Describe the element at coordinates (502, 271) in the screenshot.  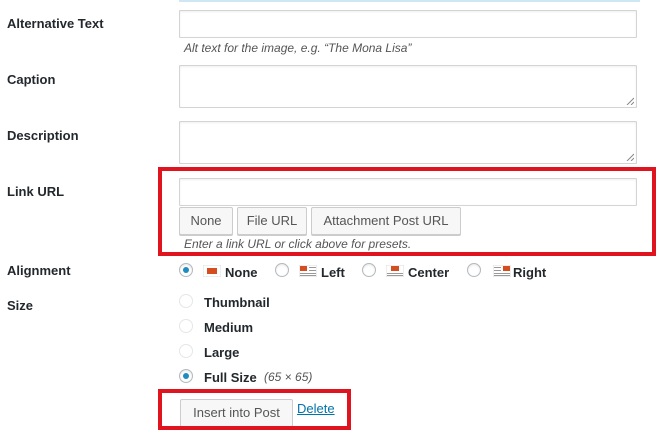
I see `align-right-icon` at that location.